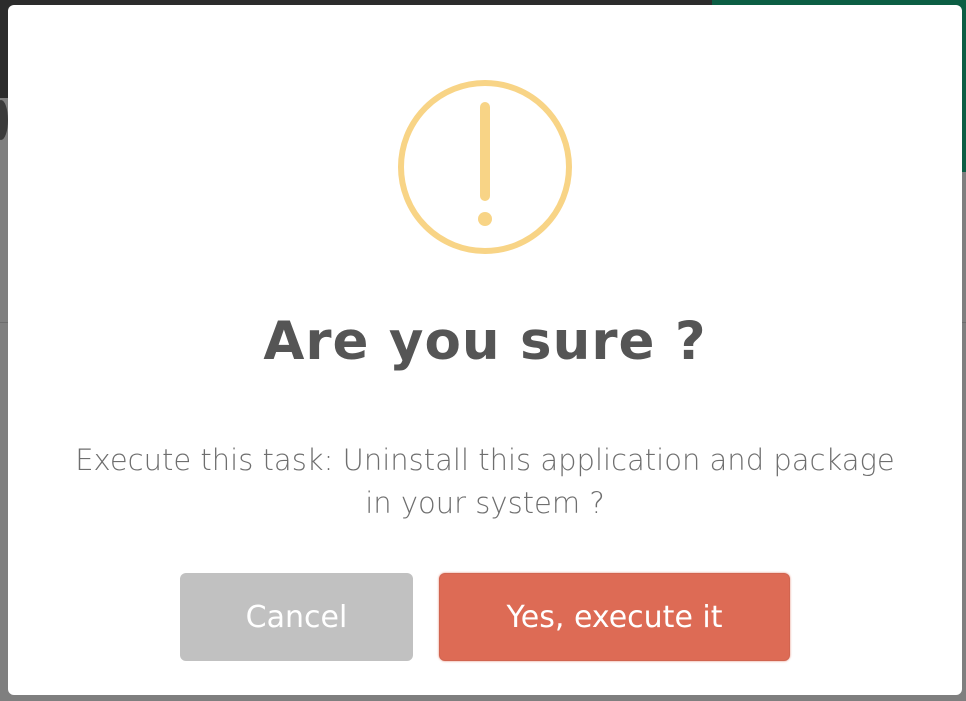 This screenshot has height=701, width=966. What do you see at coordinates (4, 120) in the screenshot?
I see `background-logo-fragment` at bounding box center [4, 120].